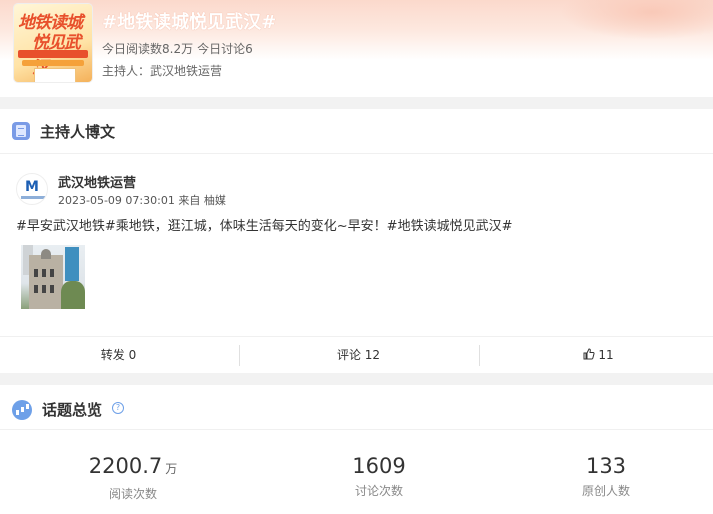 This screenshot has width=713, height=514. Describe the element at coordinates (22, 410) in the screenshot. I see `chart-icon` at that location.